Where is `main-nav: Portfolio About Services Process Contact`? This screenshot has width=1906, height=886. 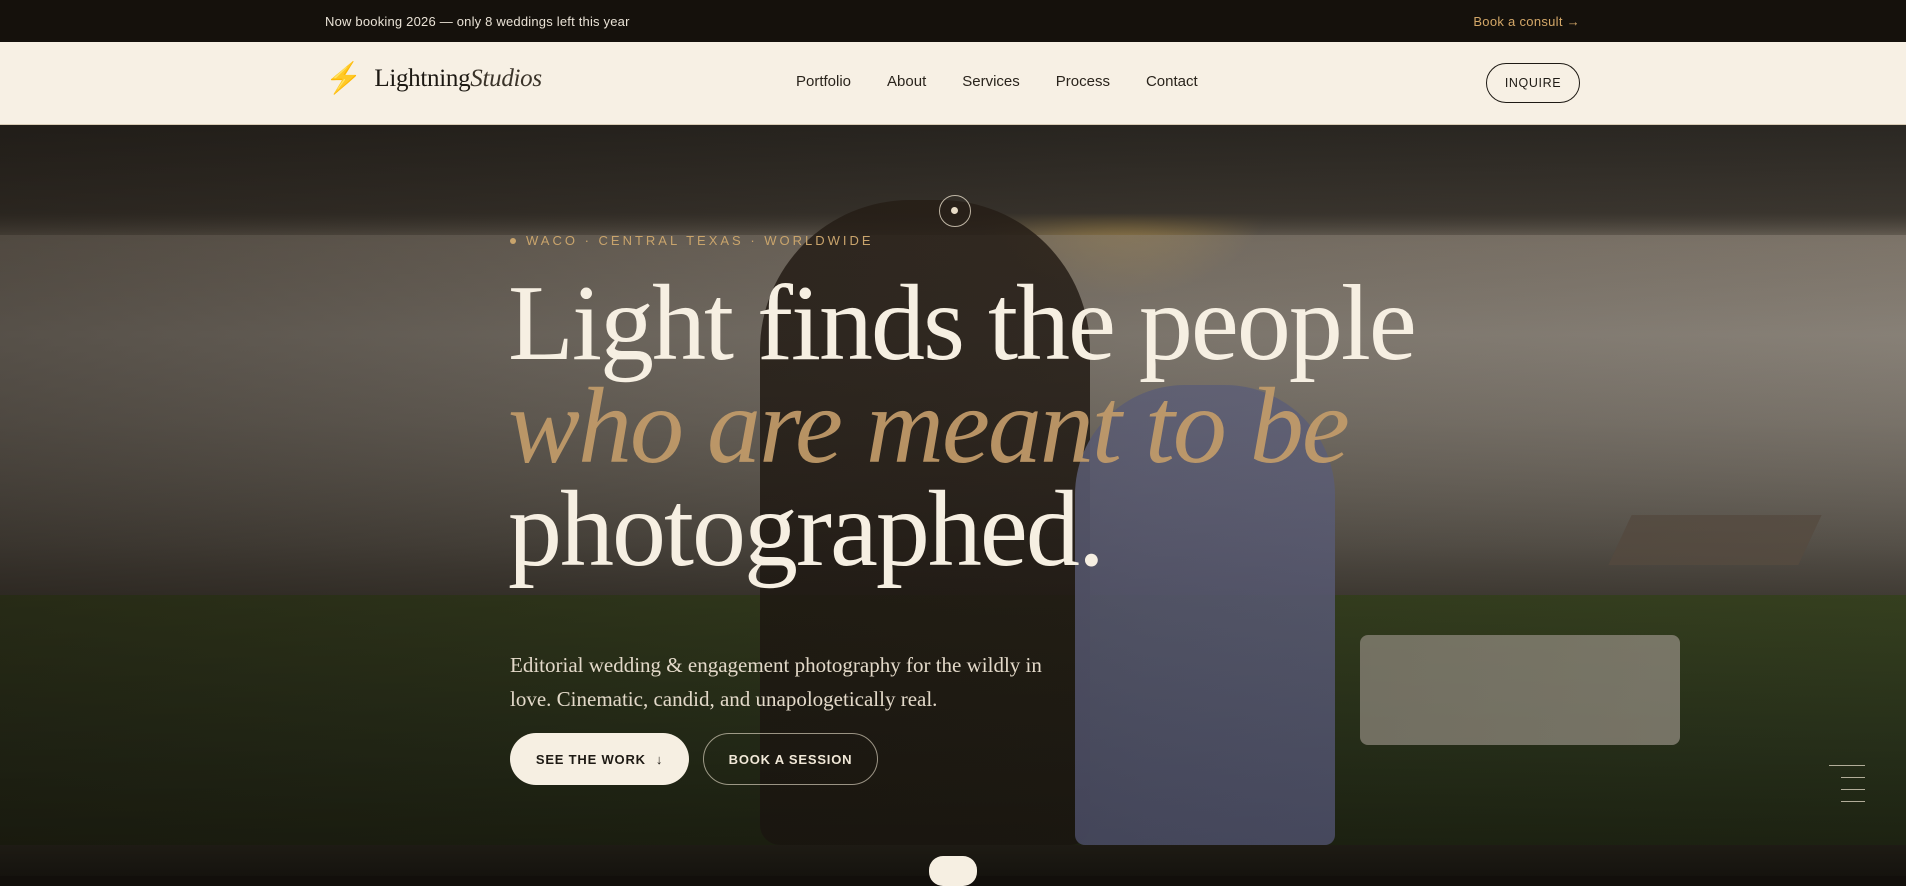 main-nav: Portfolio About Services Process Contact is located at coordinates (997, 81).